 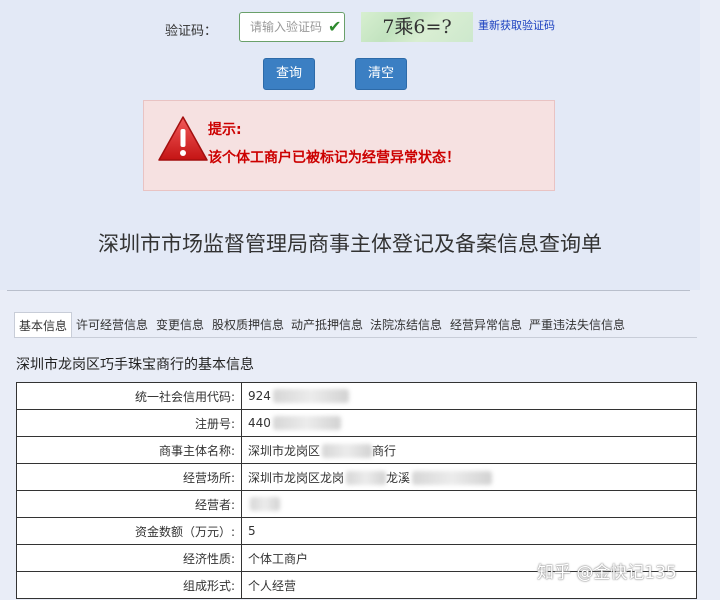 I want to click on table-row: 经营场所: 深圳市龙岗区龙岗 龙溪, so click(x=356, y=477).